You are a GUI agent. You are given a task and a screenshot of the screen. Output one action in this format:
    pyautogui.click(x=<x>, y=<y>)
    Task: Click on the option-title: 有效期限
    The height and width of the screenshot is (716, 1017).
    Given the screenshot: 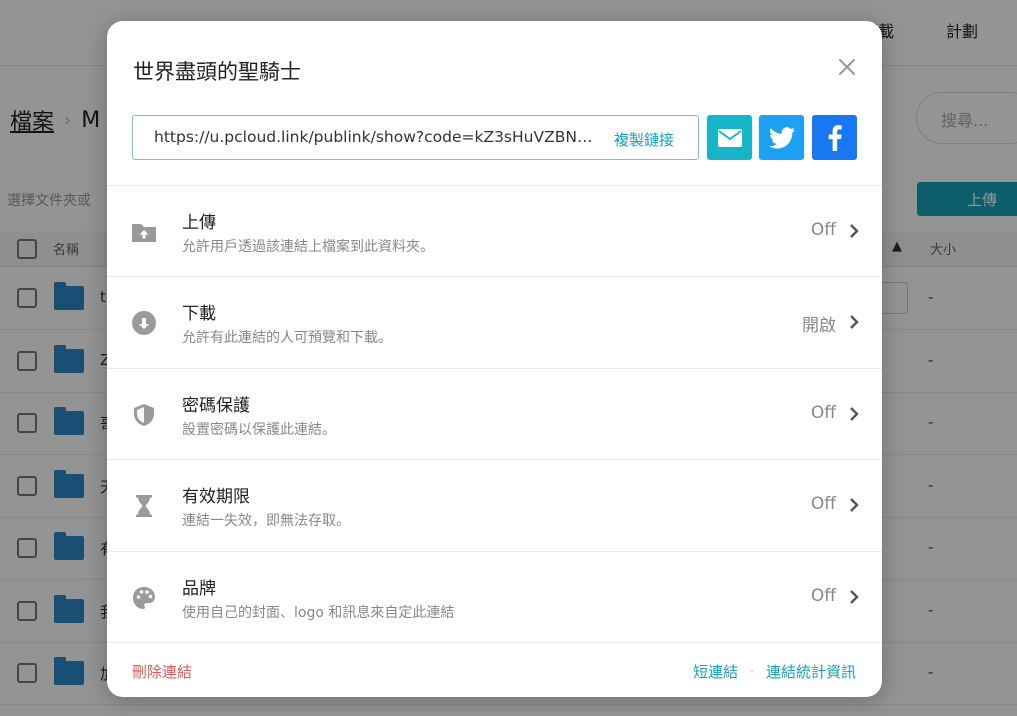 What is the action you would take?
    pyautogui.click(x=216, y=497)
    